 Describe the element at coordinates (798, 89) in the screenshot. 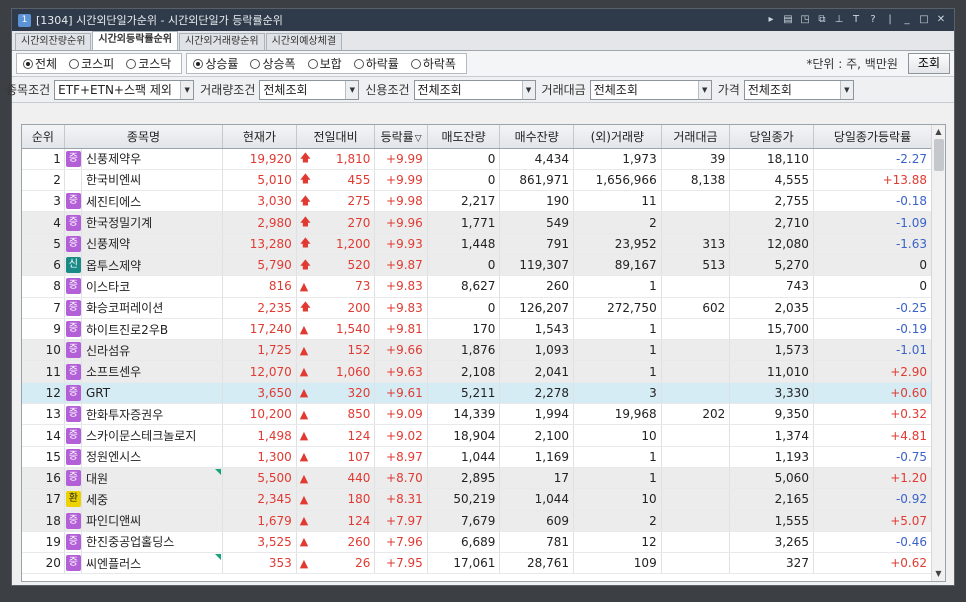

I see `price-select: 전체조회 ▼` at that location.